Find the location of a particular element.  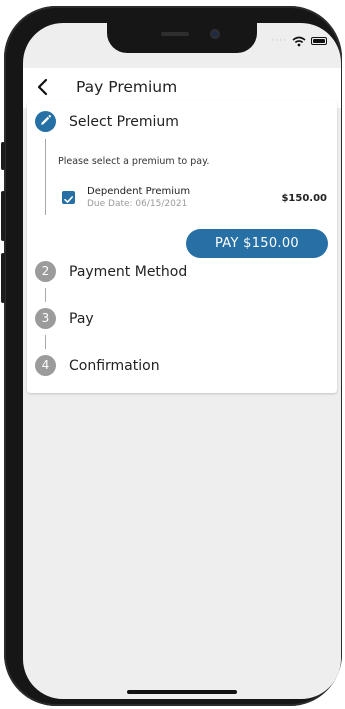

signal-dots: ···· is located at coordinates (279, 41).